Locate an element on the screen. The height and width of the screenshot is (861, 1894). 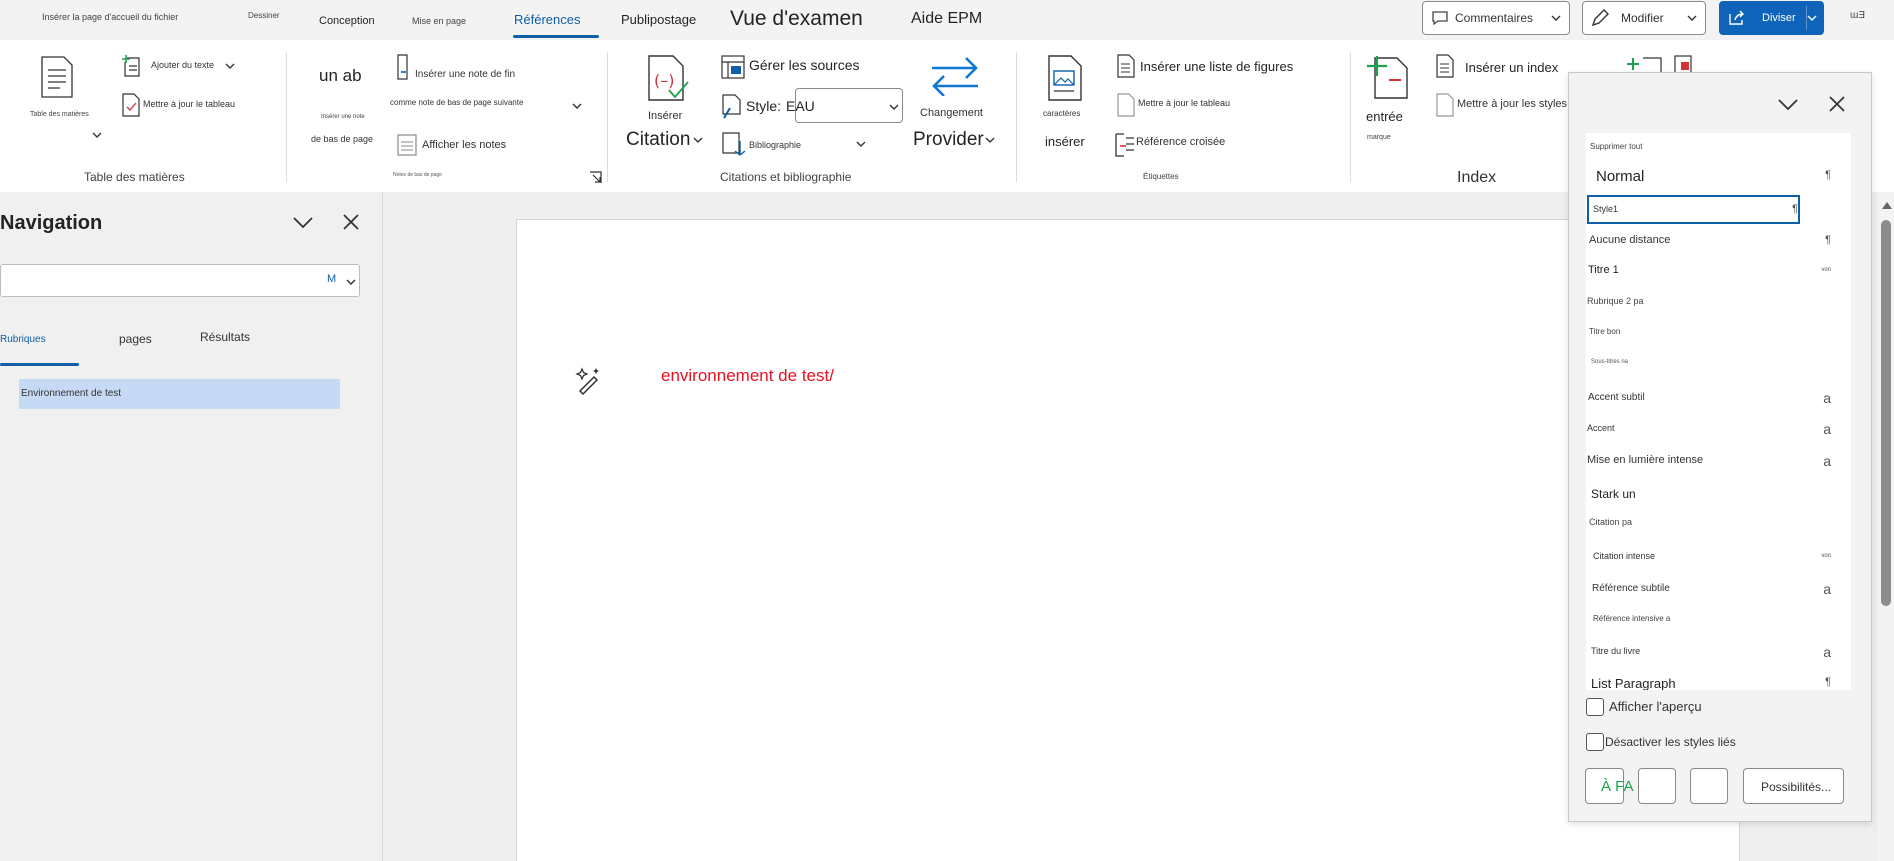
provider-button: Provider is located at coordinates (948, 140).